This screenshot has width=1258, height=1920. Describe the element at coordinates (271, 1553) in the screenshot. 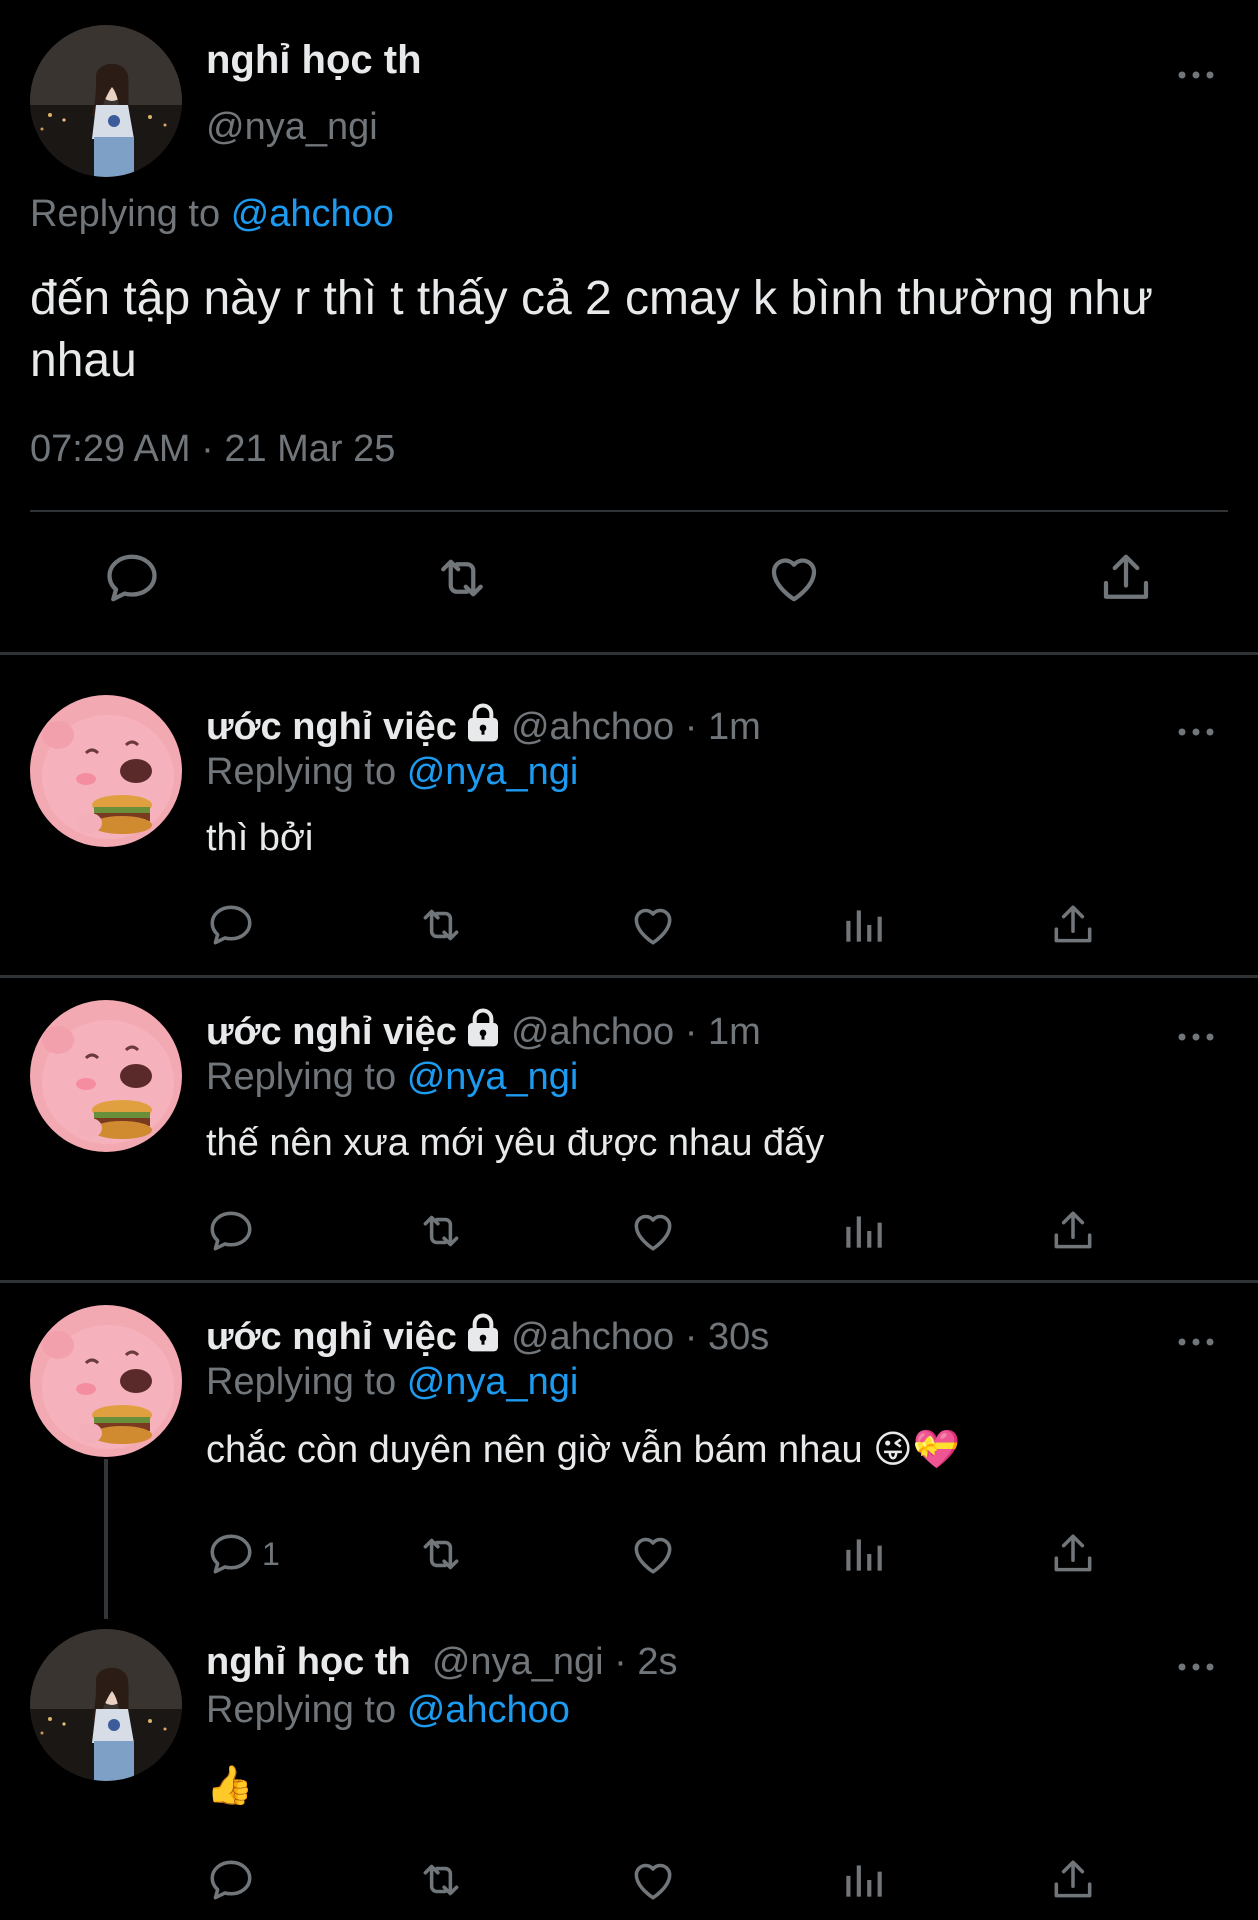

I see `reply-count: 1` at that location.